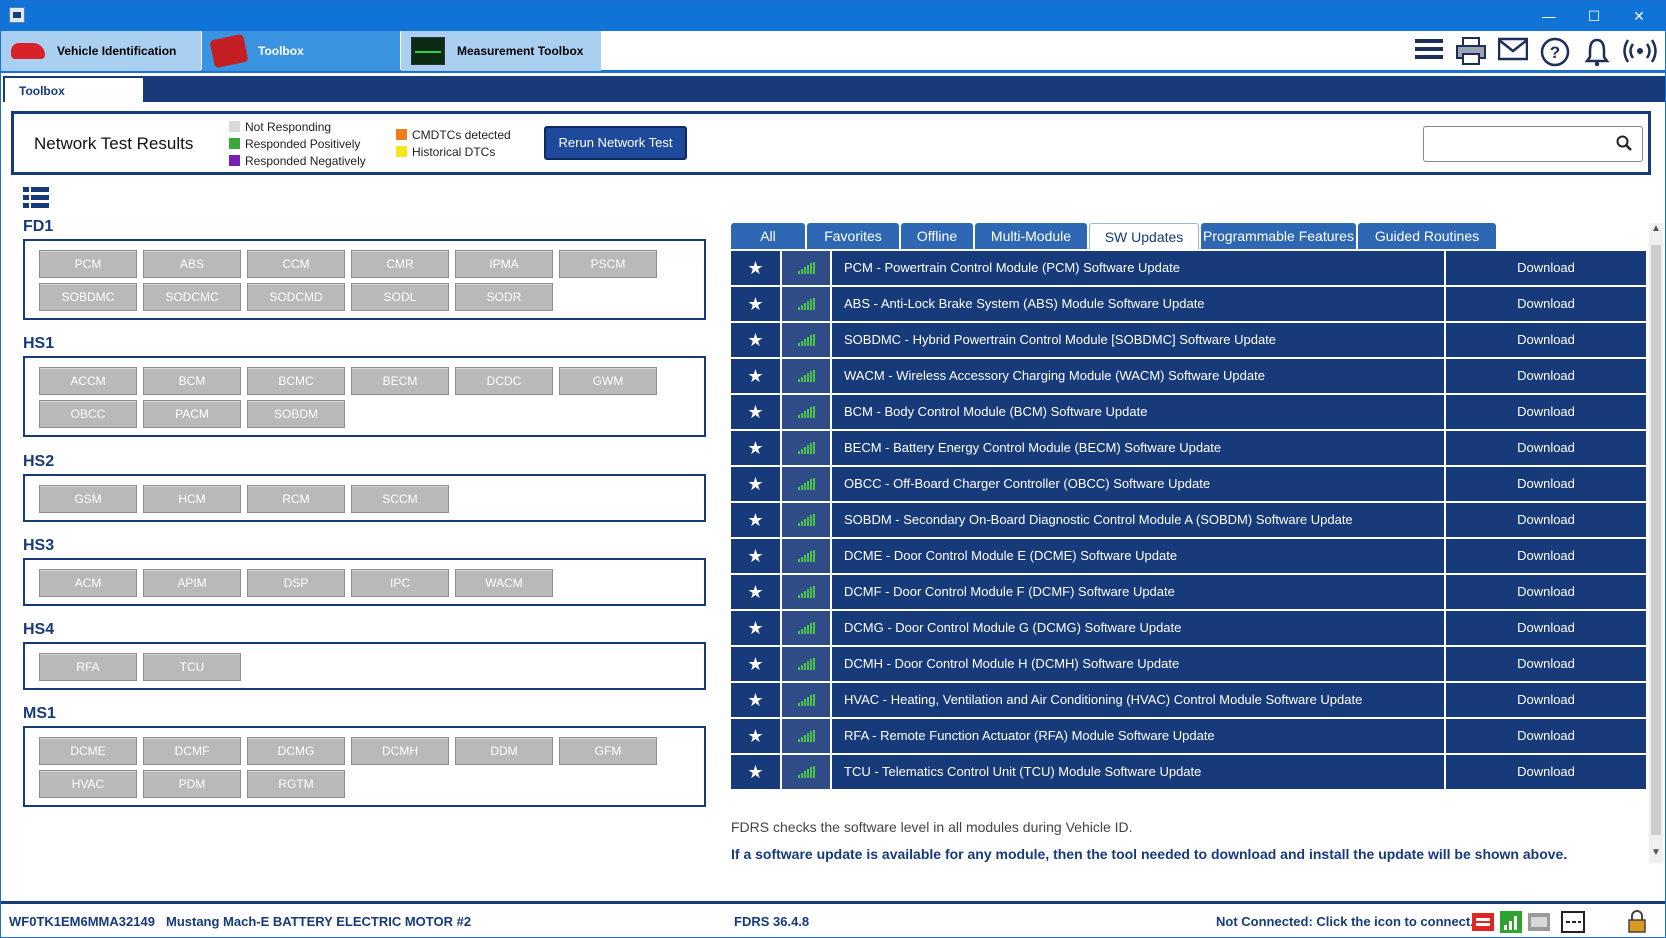  Describe the element at coordinates (1656, 231) in the screenshot. I see `scroll-up-arrow: ▲` at that location.